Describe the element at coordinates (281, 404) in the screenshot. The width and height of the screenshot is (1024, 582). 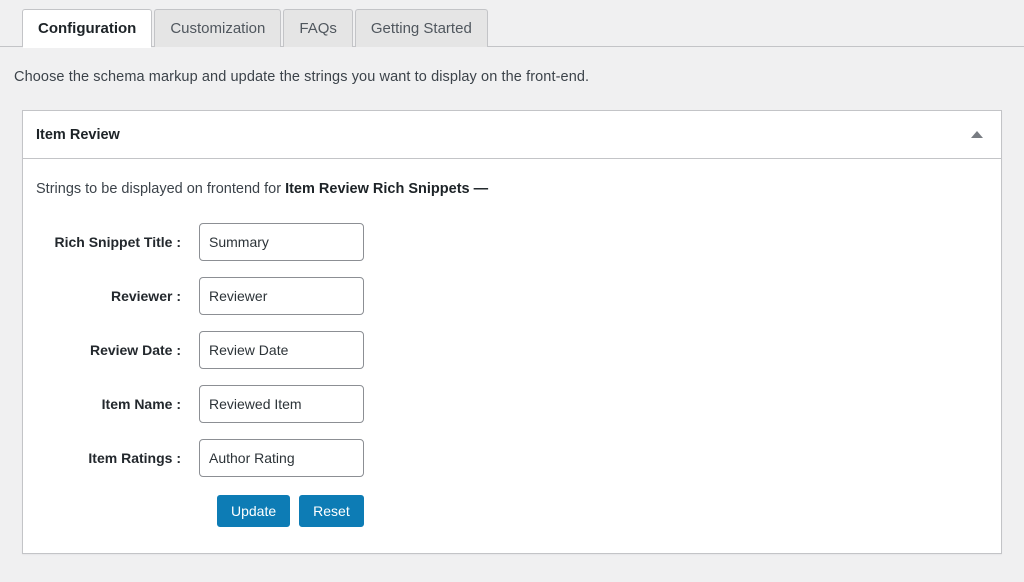
I see `input-item-name` at that location.